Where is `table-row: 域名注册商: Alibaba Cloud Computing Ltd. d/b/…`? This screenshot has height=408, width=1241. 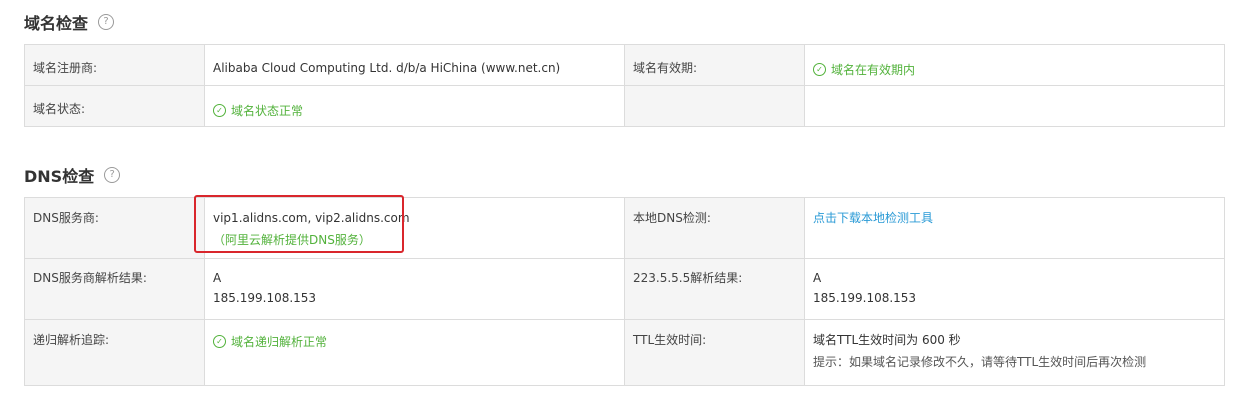 table-row: 域名注册商: Alibaba Cloud Computing Ltd. d/b/… is located at coordinates (624, 65).